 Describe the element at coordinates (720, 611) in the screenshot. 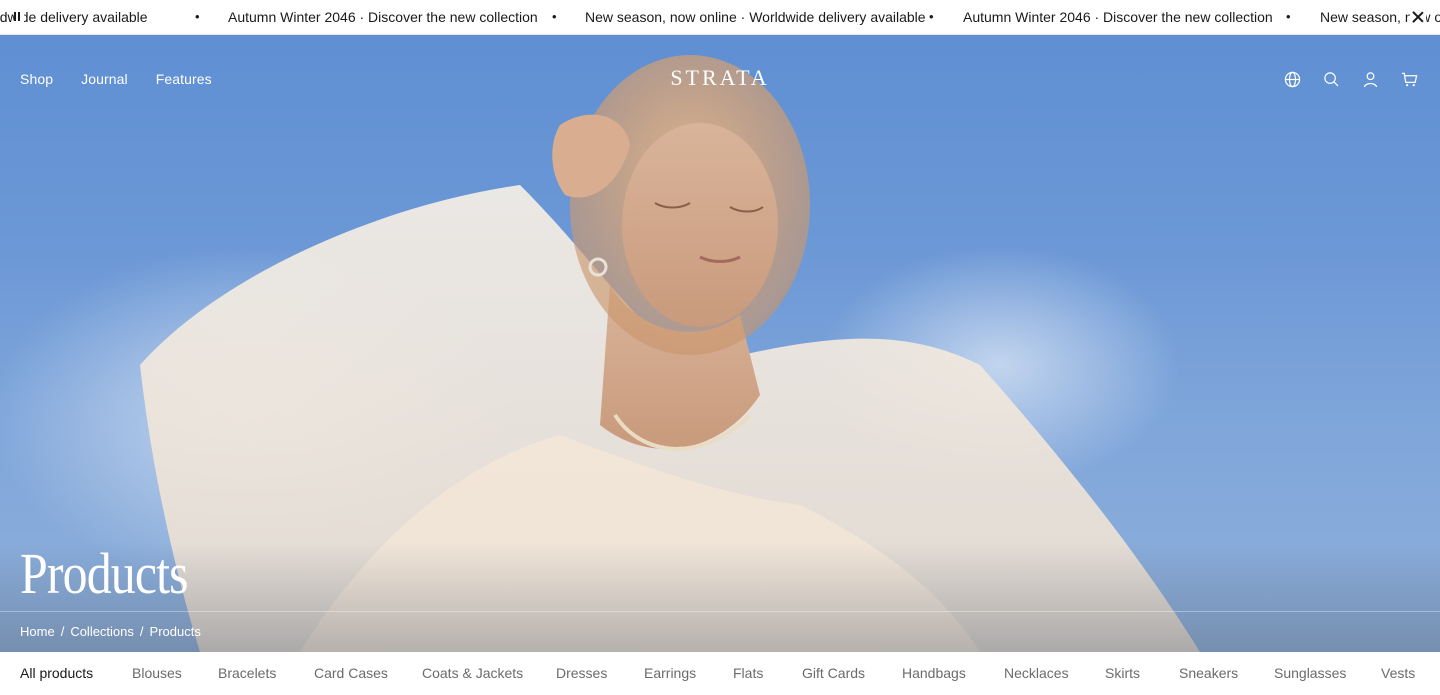

I see `hero-divider` at that location.